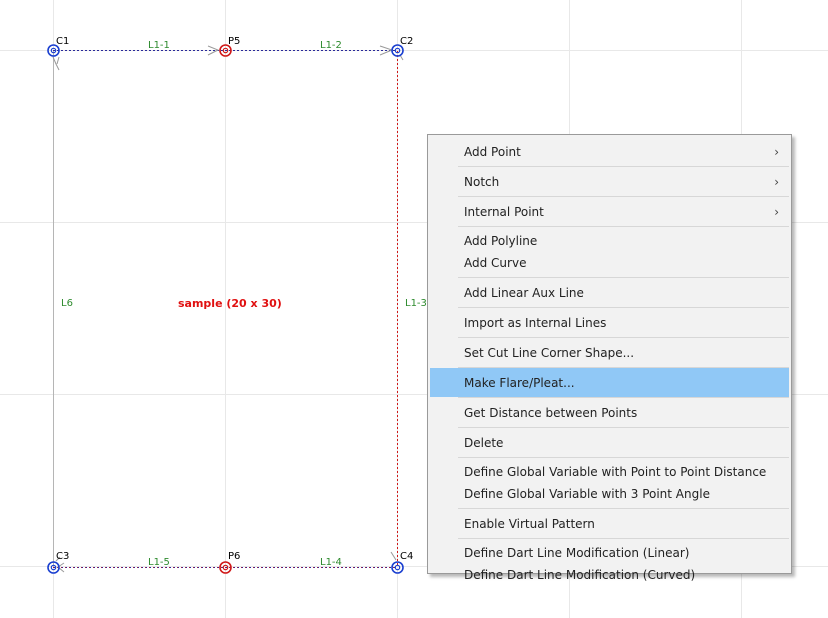  Describe the element at coordinates (67, 303) in the screenshot. I see `line-label-l6: L6` at that location.